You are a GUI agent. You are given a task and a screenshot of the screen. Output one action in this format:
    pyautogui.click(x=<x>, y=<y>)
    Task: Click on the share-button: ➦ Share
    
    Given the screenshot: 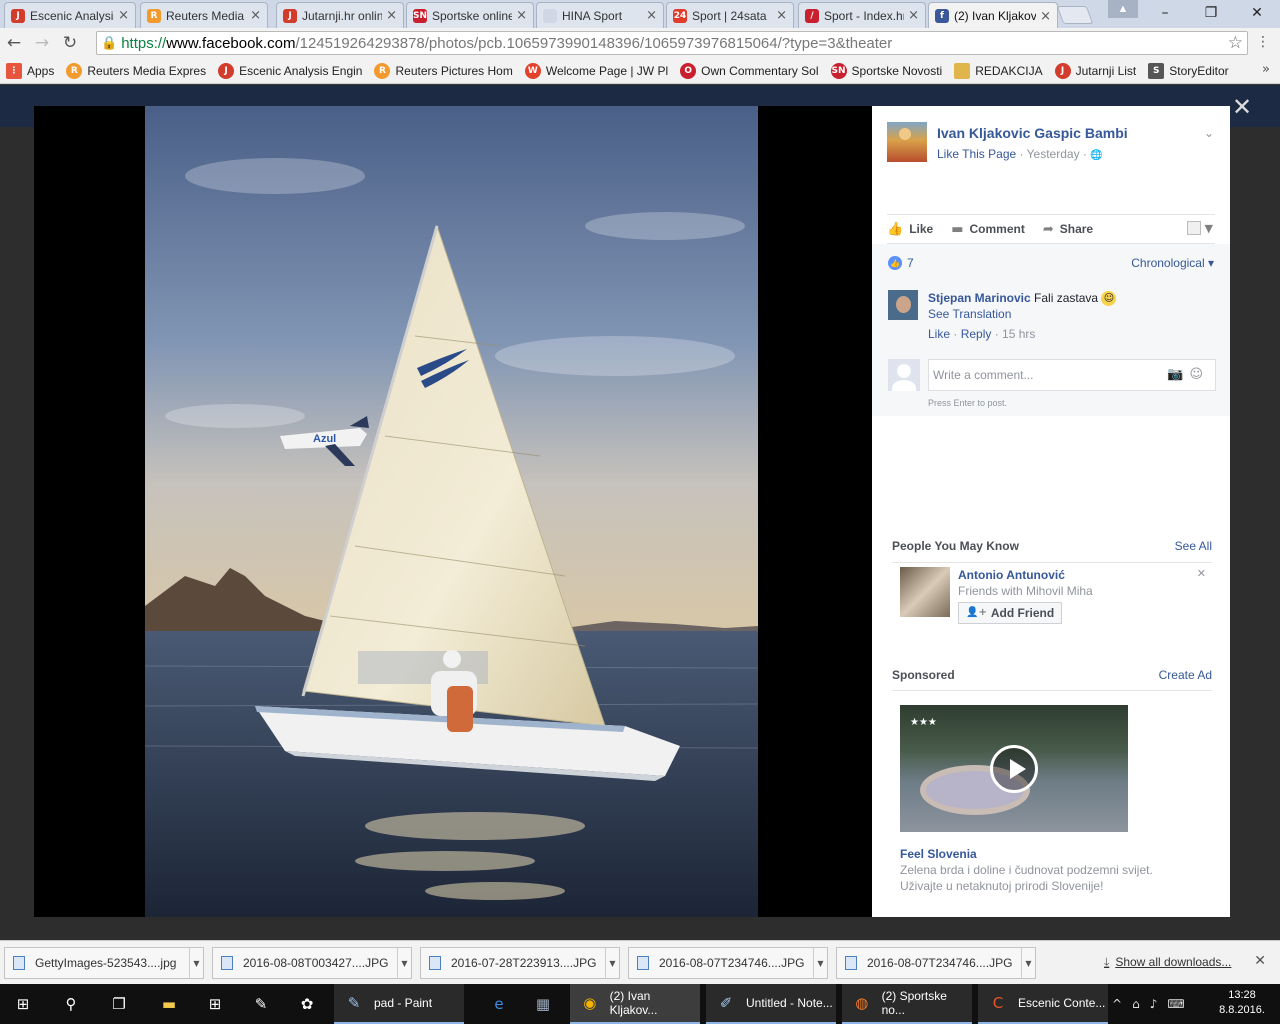 What is the action you would take?
    pyautogui.click(x=1068, y=229)
    